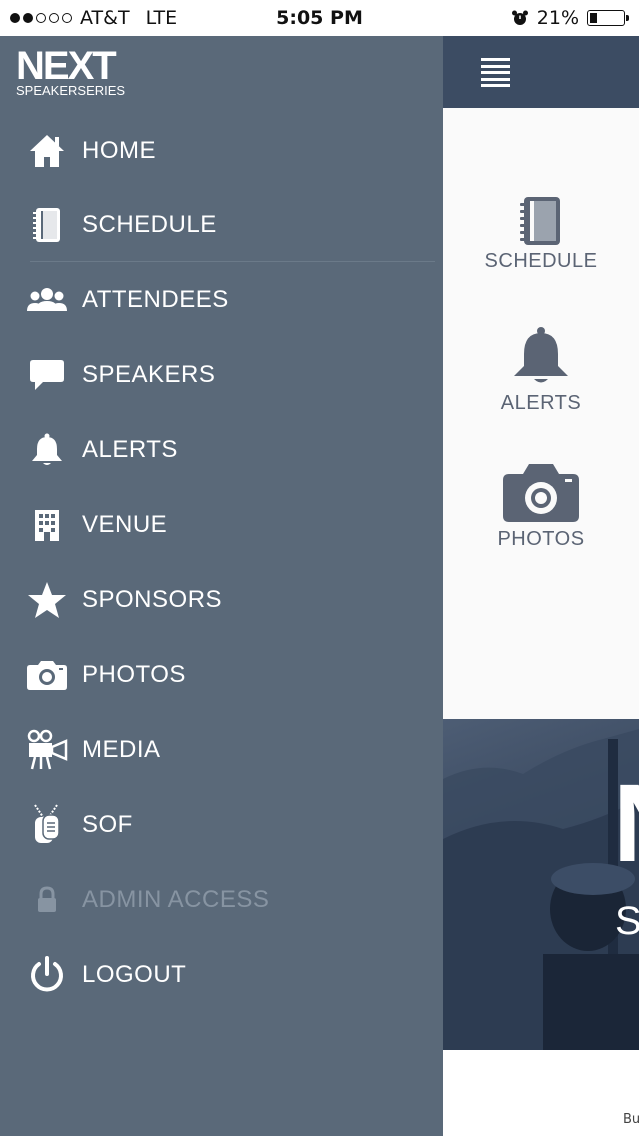 Image resolution: width=639 pixels, height=1136 pixels. What do you see at coordinates (232, 261) in the screenshot?
I see `menu-divider` at bounding box center [232, 261].